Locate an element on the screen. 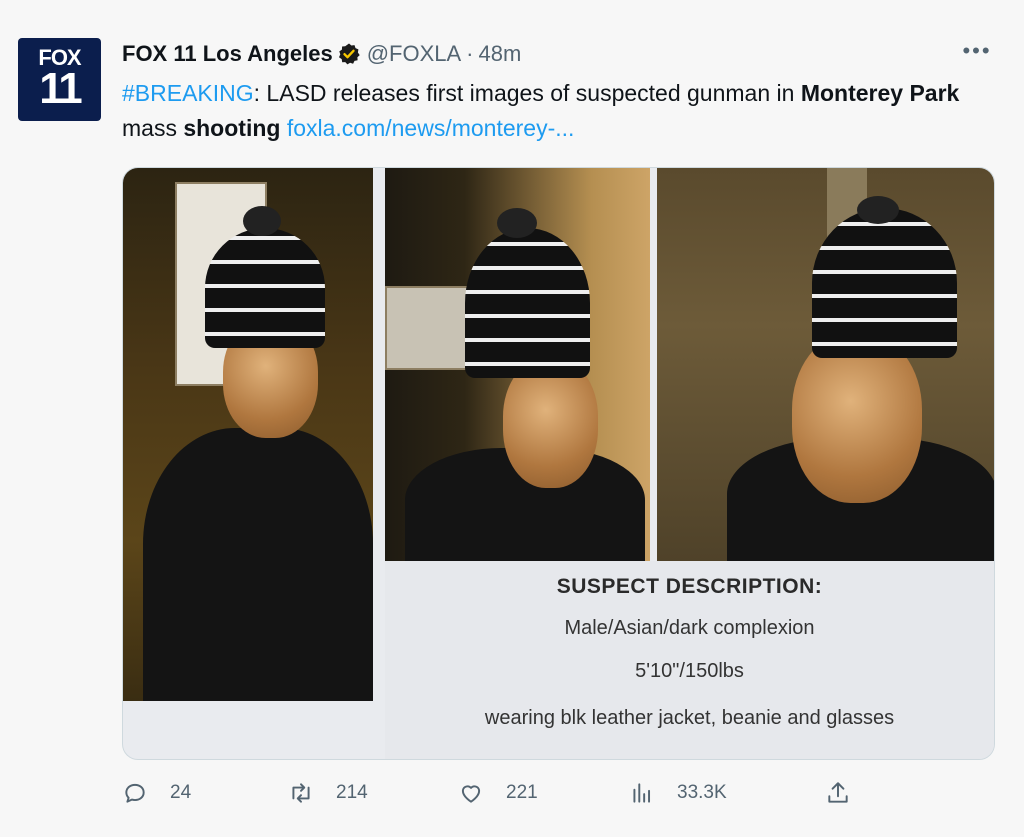 This screenshot has width=1024, height=837. like-button: 221 is located at coordinates (498, 793).